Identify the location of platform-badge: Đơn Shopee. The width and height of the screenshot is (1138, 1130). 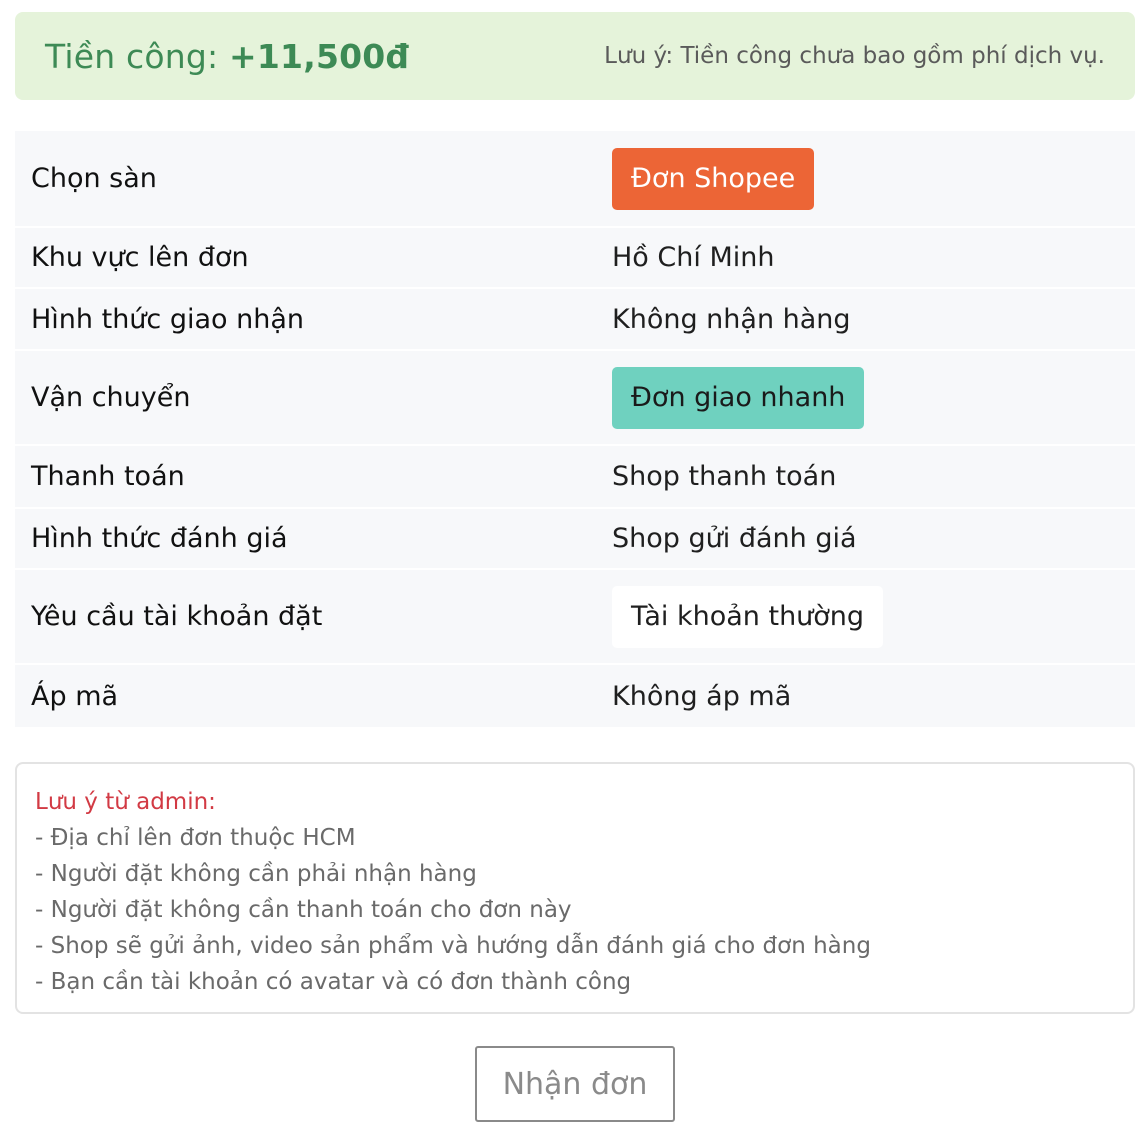
(713, 178).